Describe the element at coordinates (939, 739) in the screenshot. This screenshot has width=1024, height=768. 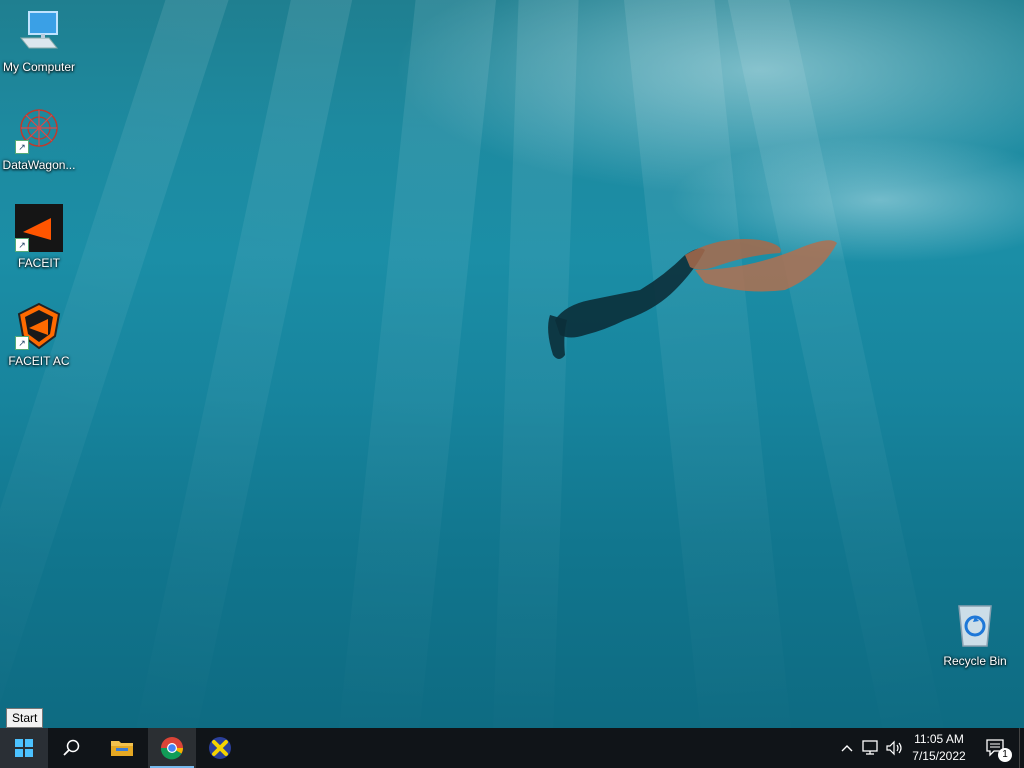
I see `clock-time: 11:05 AM` at that location.